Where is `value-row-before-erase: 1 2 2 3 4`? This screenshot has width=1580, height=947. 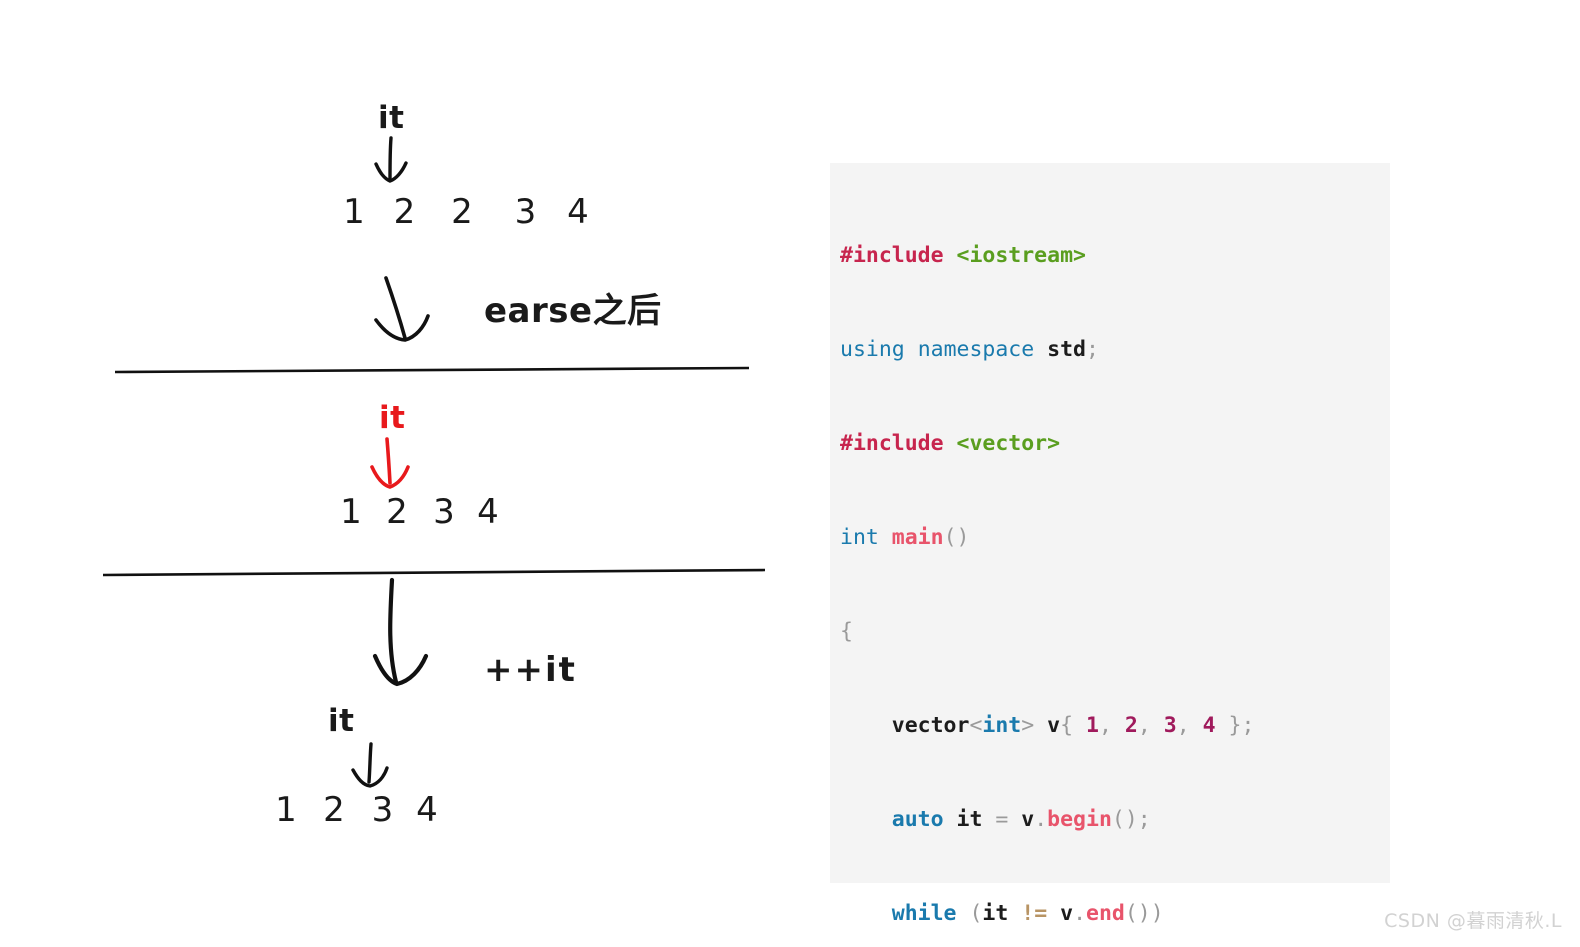
value-row-before-erase: 1 2 2 3 4 is located at coordinates (464, 212).